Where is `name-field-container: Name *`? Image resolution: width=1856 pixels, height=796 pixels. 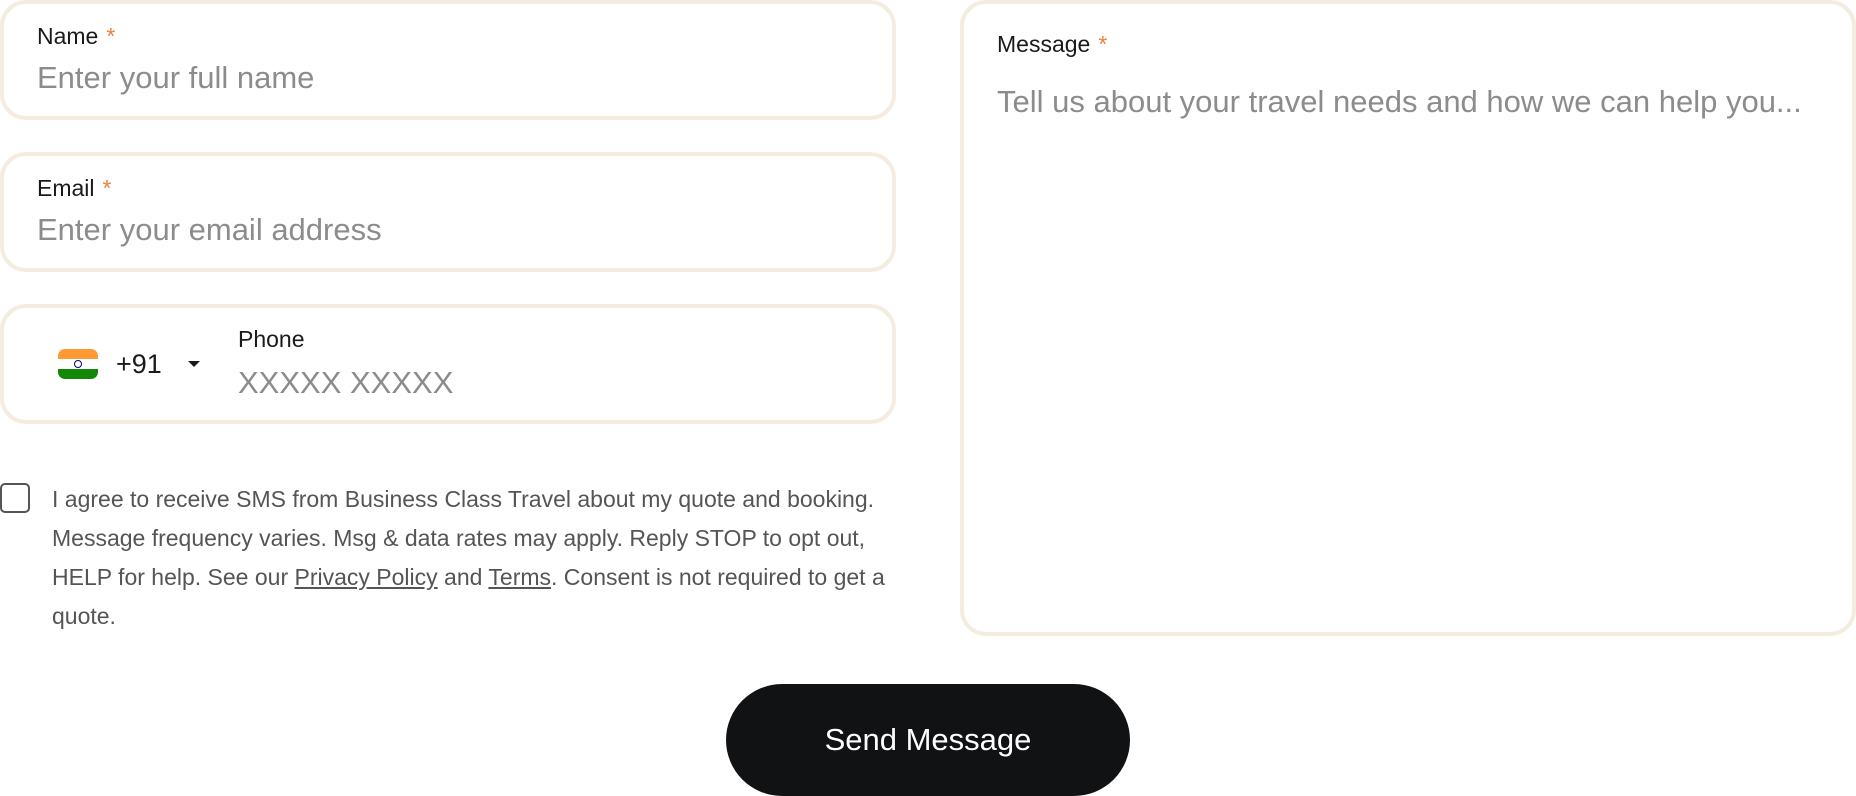
name-field-container: Name * is located at coordinates (448, 60).